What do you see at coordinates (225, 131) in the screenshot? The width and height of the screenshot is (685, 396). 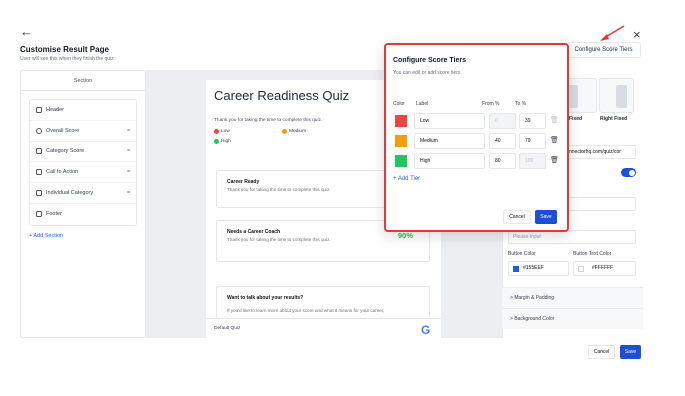 I see `legend-label: Low` at bounding box center [225, 131].